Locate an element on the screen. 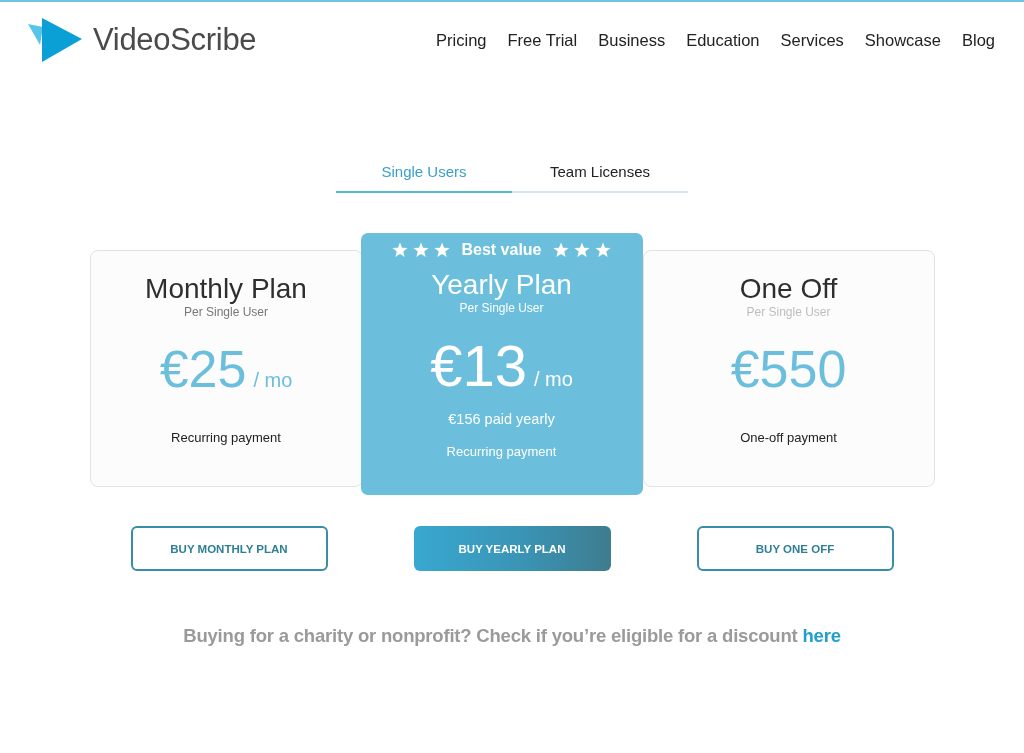 This screenshot has height=753, width=1024. tab: Team Licenses is located at coordinates (600, 173).